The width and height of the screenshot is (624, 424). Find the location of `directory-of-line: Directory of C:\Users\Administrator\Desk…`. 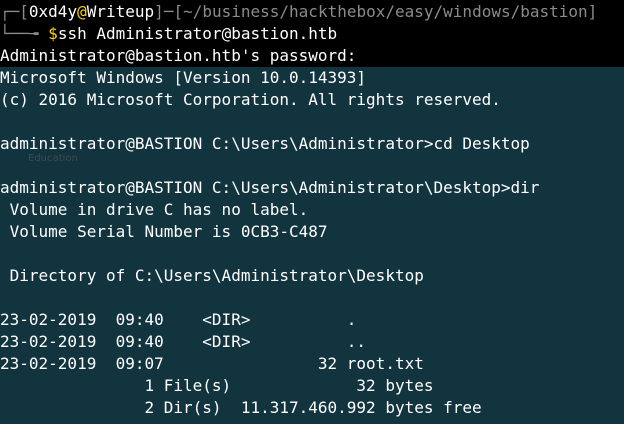

directory-of-line: Directory of C:\Users\Administrator\Desk… is located at coordinates (312, 276).